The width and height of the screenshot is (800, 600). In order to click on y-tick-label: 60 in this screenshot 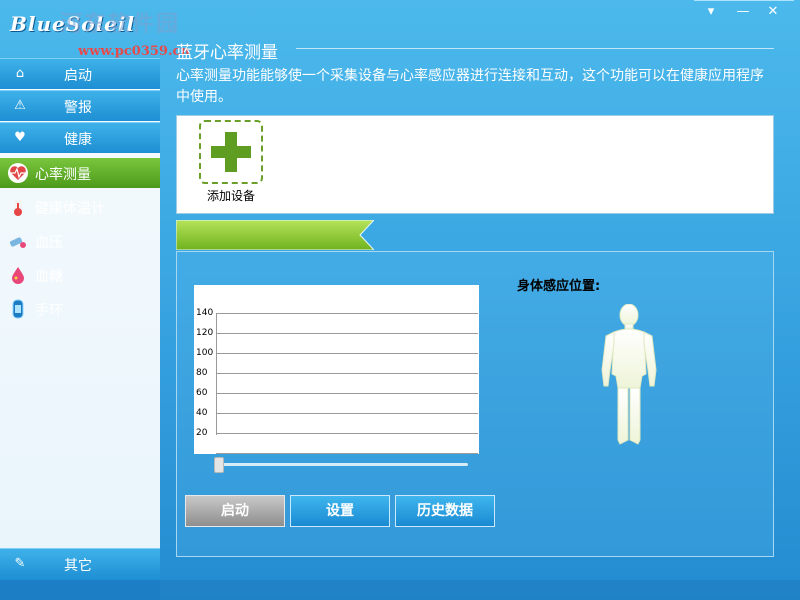, I will do `click(202, 393)`.